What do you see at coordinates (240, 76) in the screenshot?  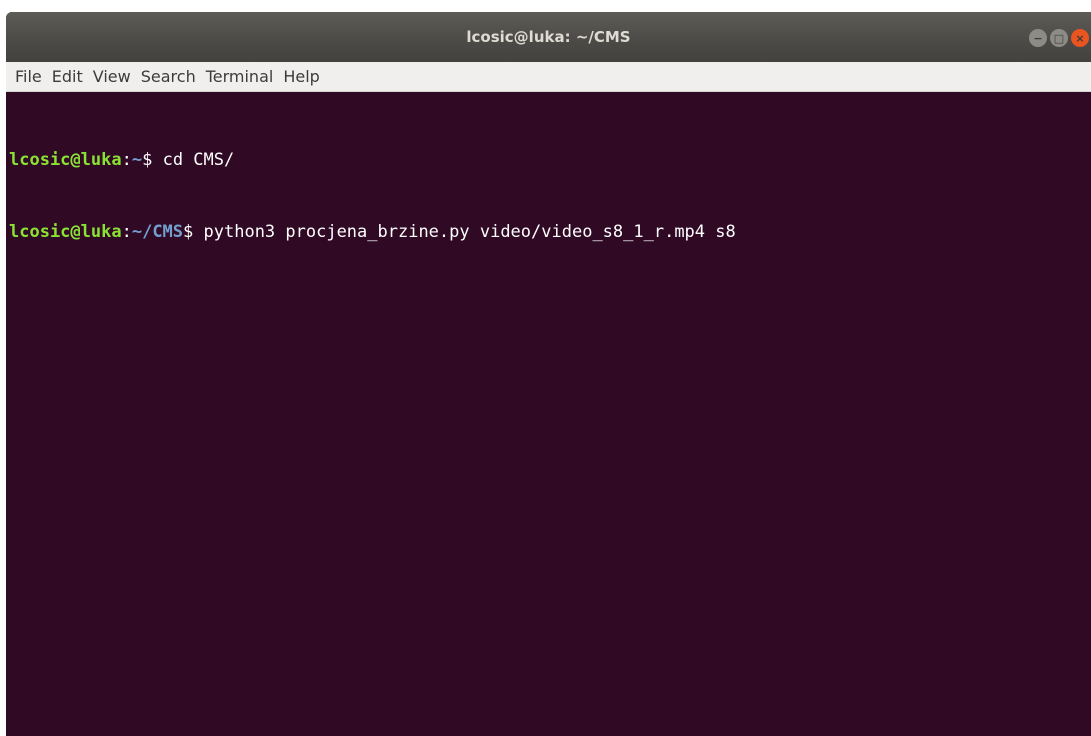 I see `menu-terminal: Terminal` at bounding box center [240, 76].